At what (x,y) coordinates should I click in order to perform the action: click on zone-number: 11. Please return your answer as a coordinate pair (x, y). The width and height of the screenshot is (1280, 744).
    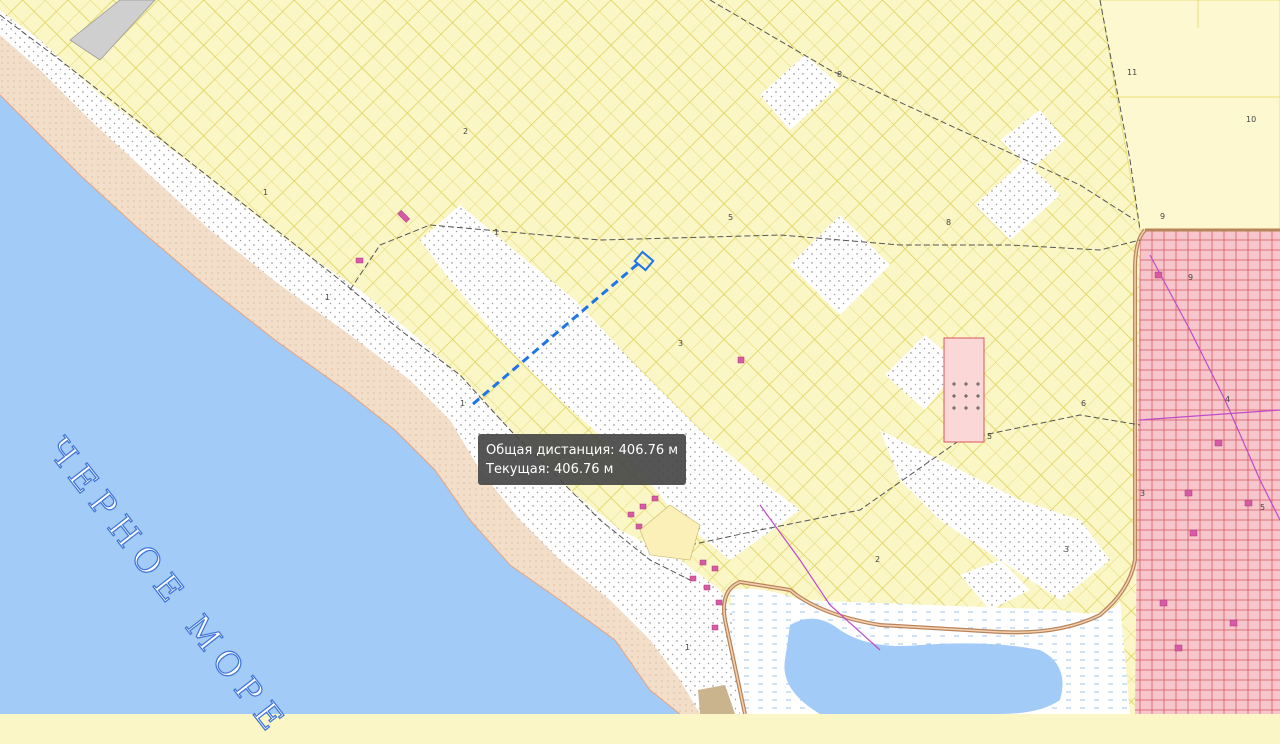
    Looking at the image, I should click on (1132, 72).